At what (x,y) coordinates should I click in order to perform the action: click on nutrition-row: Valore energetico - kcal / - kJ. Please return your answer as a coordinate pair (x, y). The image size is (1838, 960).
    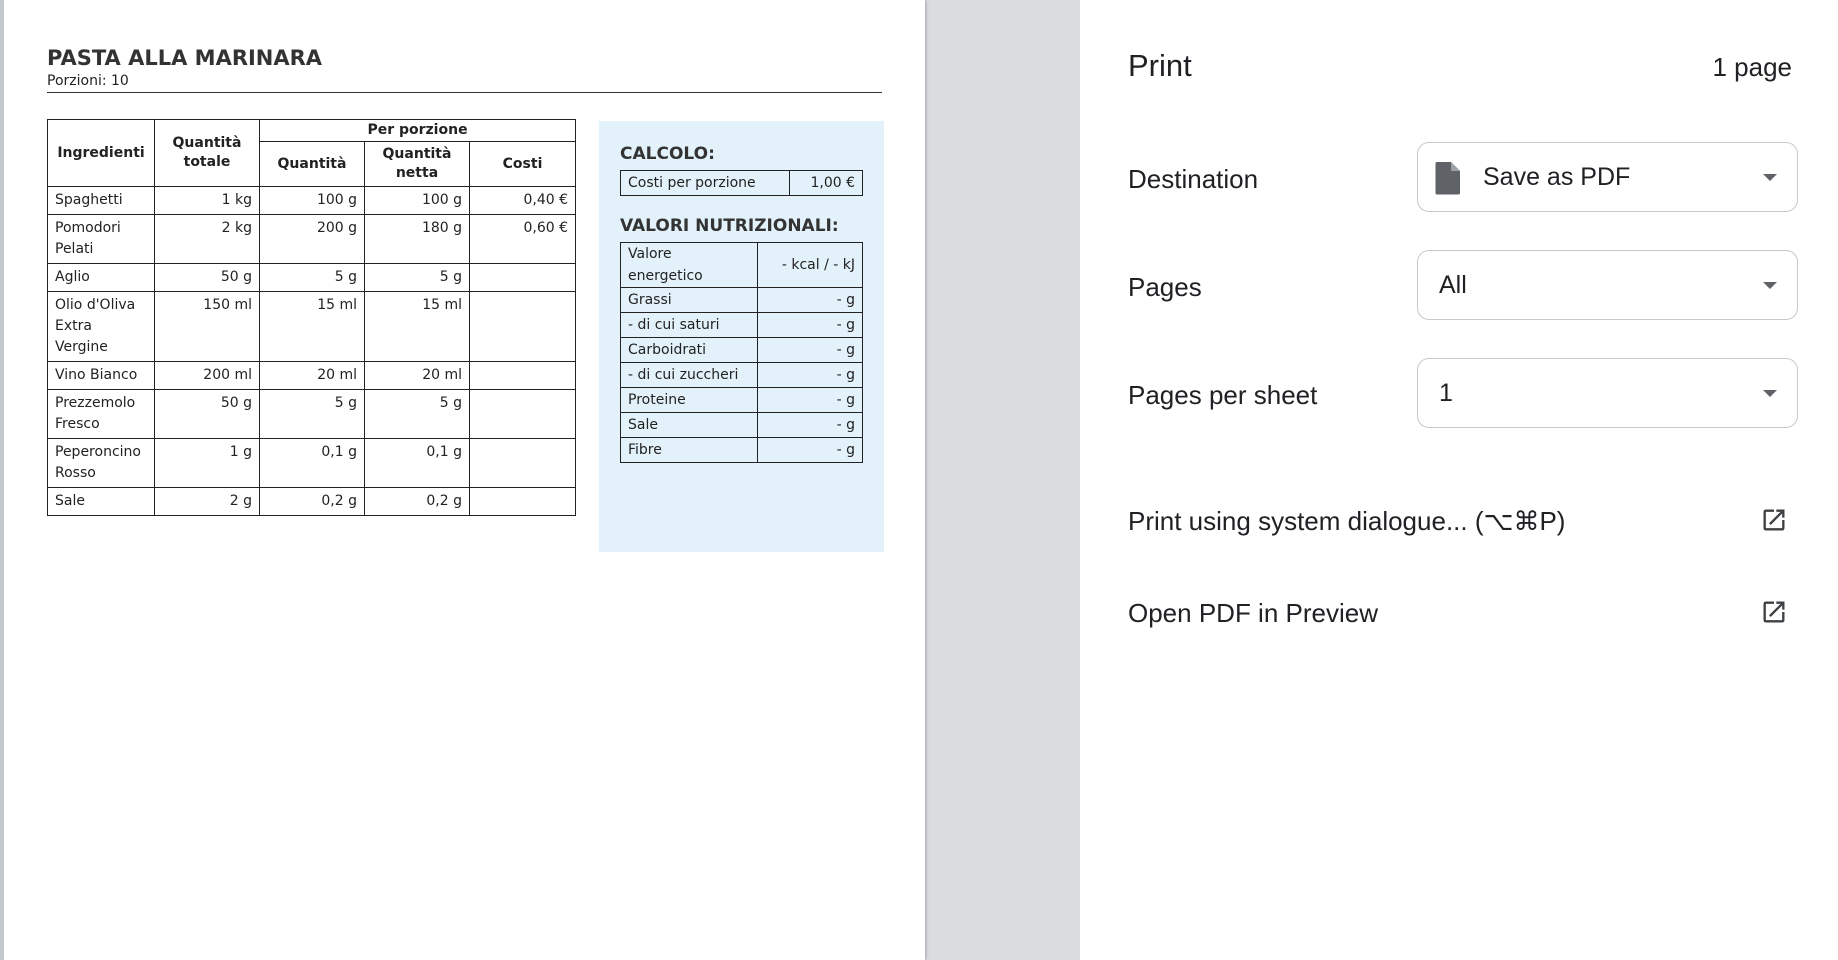
    Looking at the image, I should click on (741, 265).